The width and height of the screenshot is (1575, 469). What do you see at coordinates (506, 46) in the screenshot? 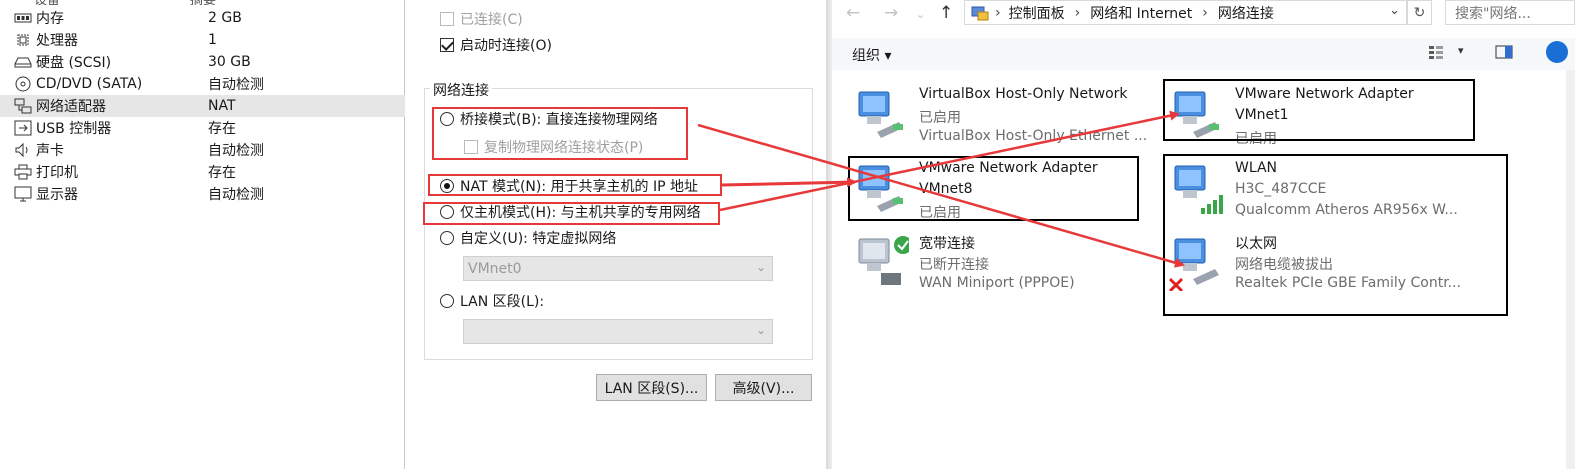
I see `connect-at-power-on-label: 启动时连接(O)` at bounding box center [506, 46].